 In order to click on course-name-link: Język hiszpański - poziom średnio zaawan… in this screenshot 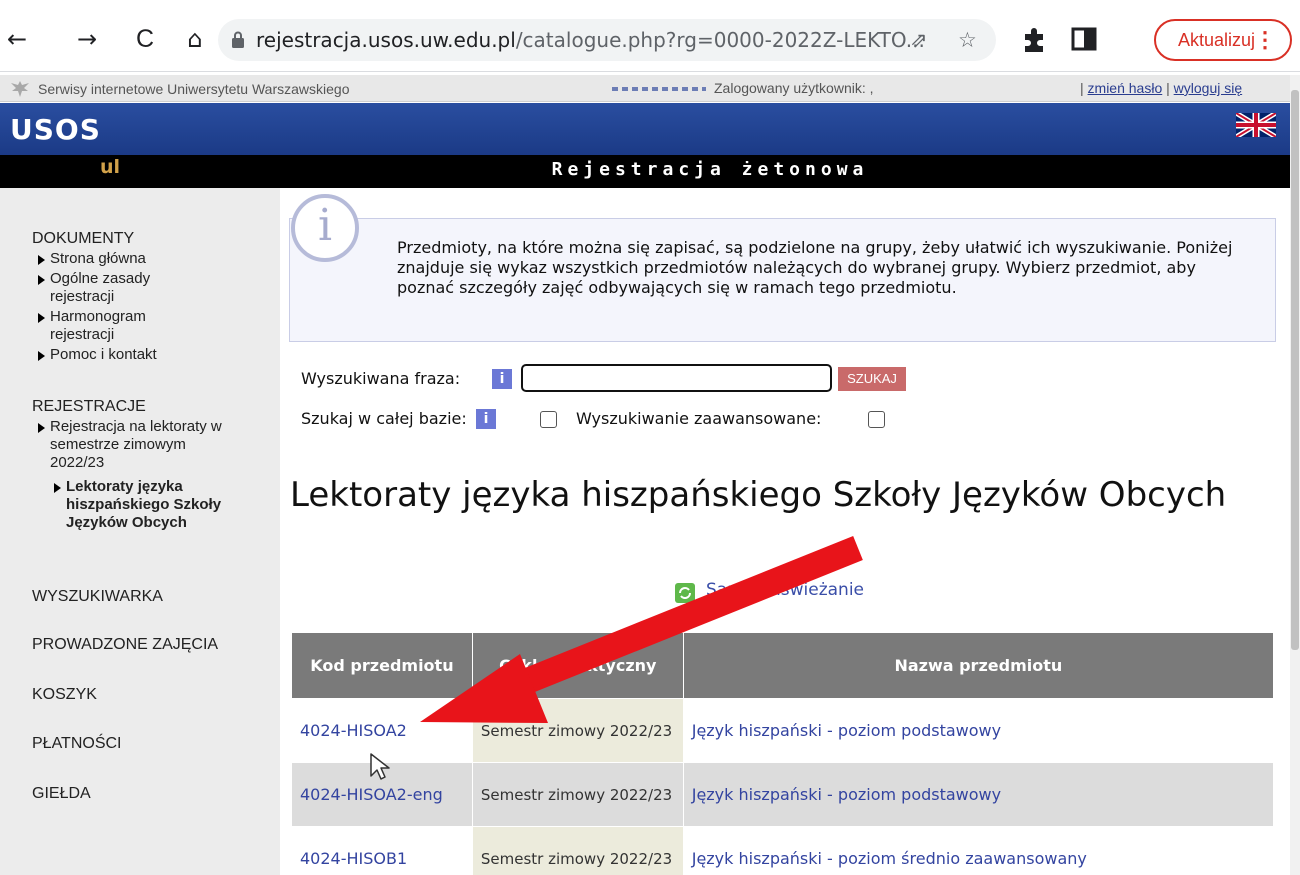, I will do `click(889, 858)`.